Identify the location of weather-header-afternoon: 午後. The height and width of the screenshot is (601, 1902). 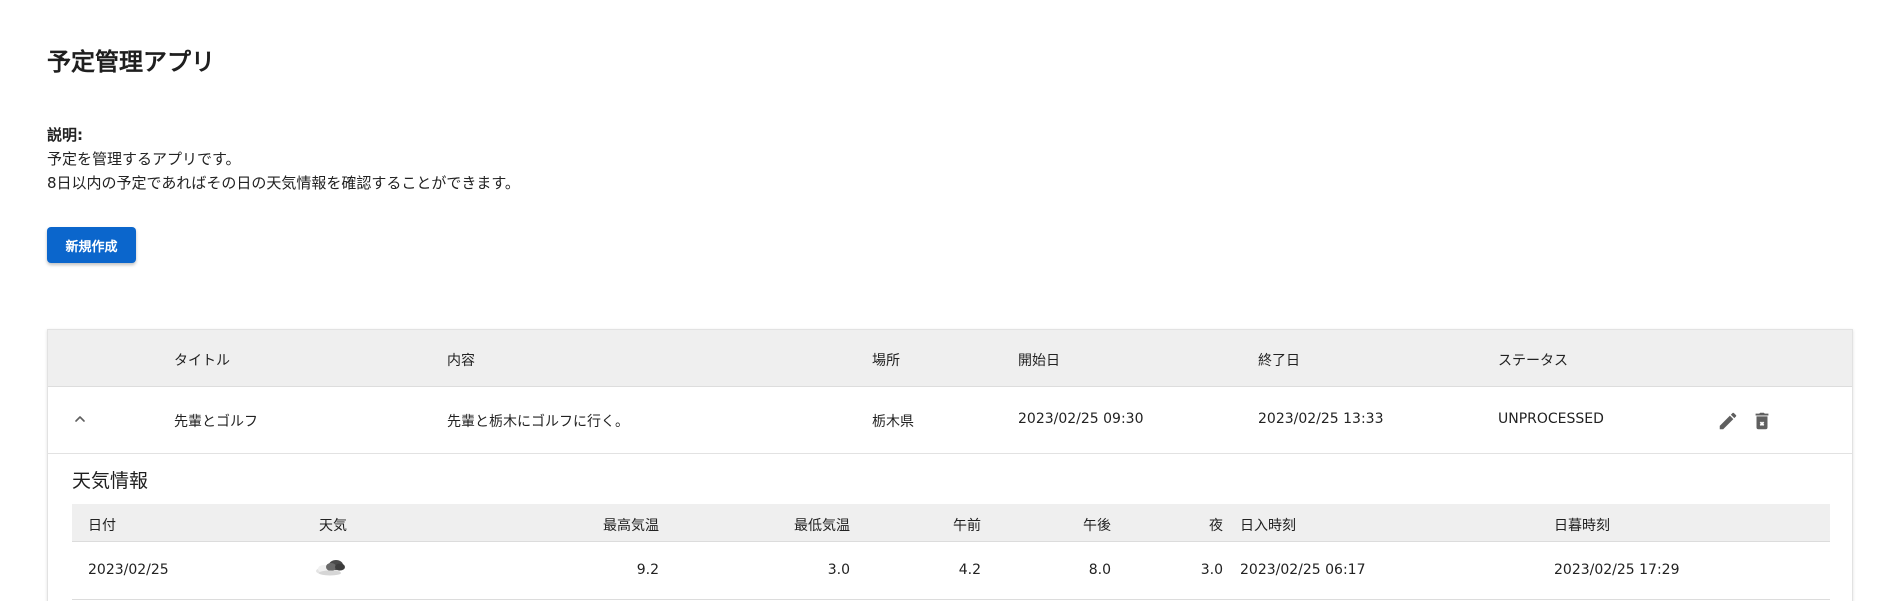
(1097, 526).